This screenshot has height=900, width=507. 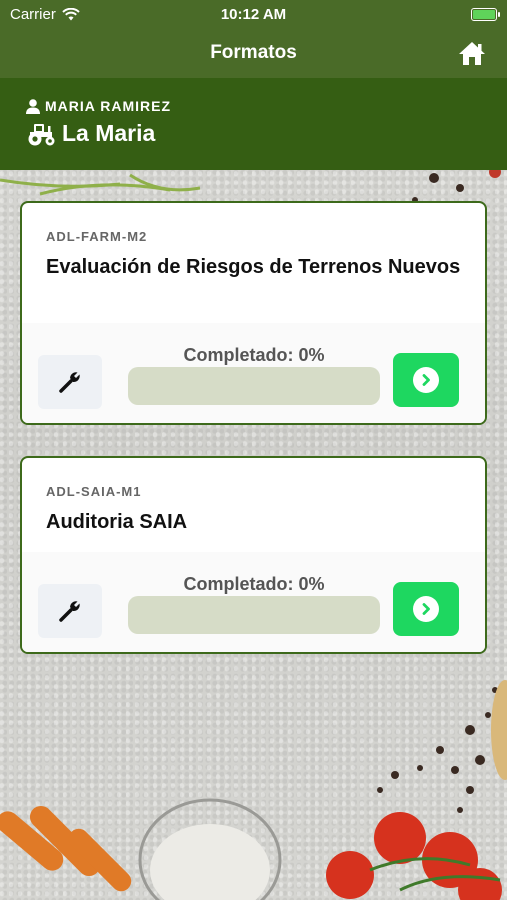 What do you see at coordinates (117, 522) in the screenshot?
I see `format-title: Auditoria SAIA` at bounding box center [117, 522].